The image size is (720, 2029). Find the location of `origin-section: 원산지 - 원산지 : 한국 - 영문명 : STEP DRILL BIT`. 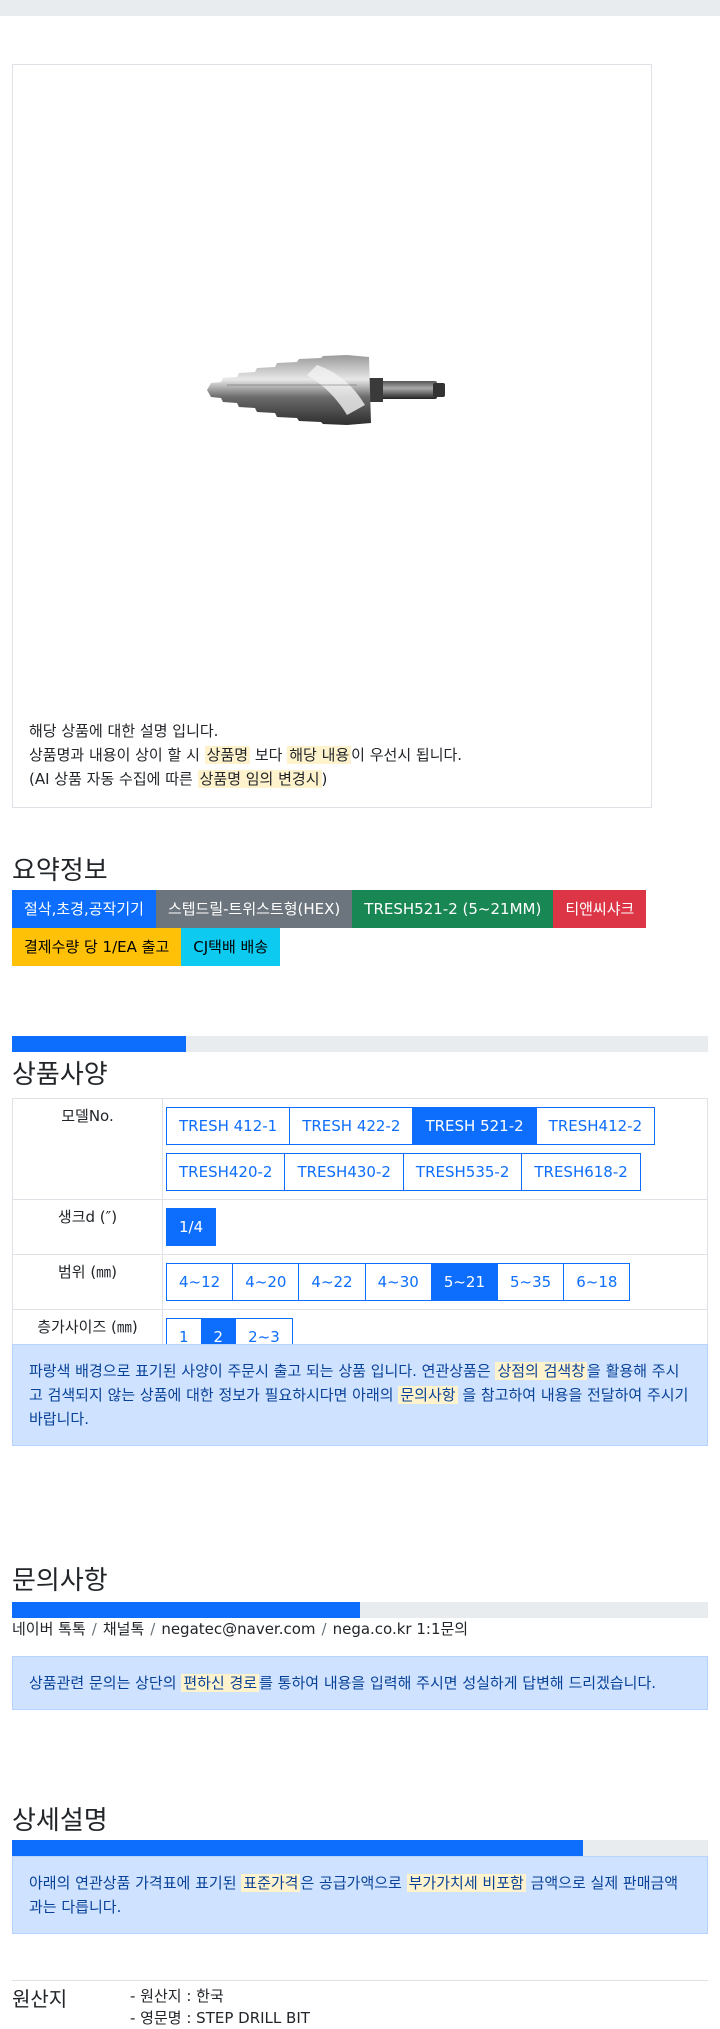

origin-section: 원산지 - 원산지 : 한국 - 영문명 : STEP DRILL BIT is located at coordinates (360, 2003).